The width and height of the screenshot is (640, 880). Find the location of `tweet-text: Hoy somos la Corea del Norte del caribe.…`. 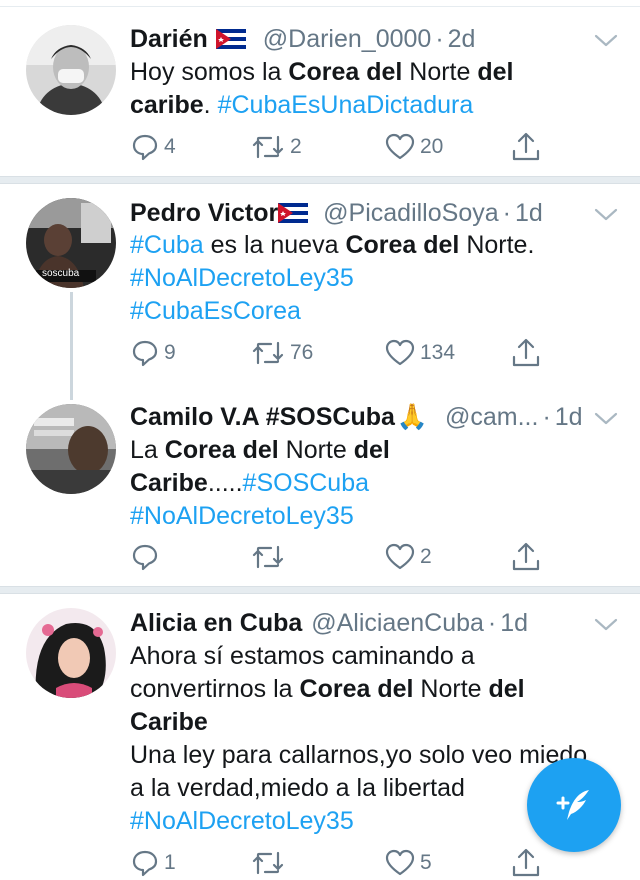

tweet-text: Hoy somos la Corea del Norte del caribe.… is located at coordinates (370, 89).